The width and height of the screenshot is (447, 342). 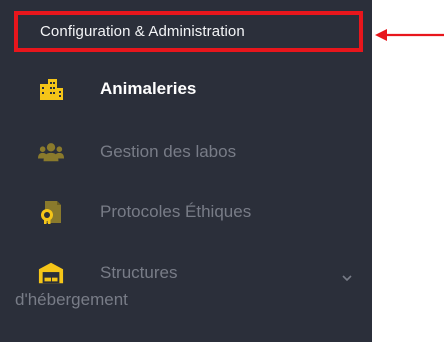 I want to click on sidebar-item-label: Animaleries, so click(x=148, y=88).